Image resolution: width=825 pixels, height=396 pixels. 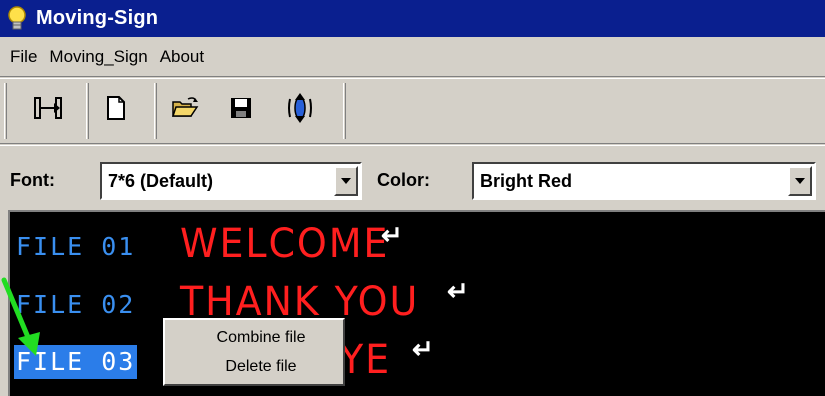 I want to click on lightbulb-icon, so click(x=17, y=19).